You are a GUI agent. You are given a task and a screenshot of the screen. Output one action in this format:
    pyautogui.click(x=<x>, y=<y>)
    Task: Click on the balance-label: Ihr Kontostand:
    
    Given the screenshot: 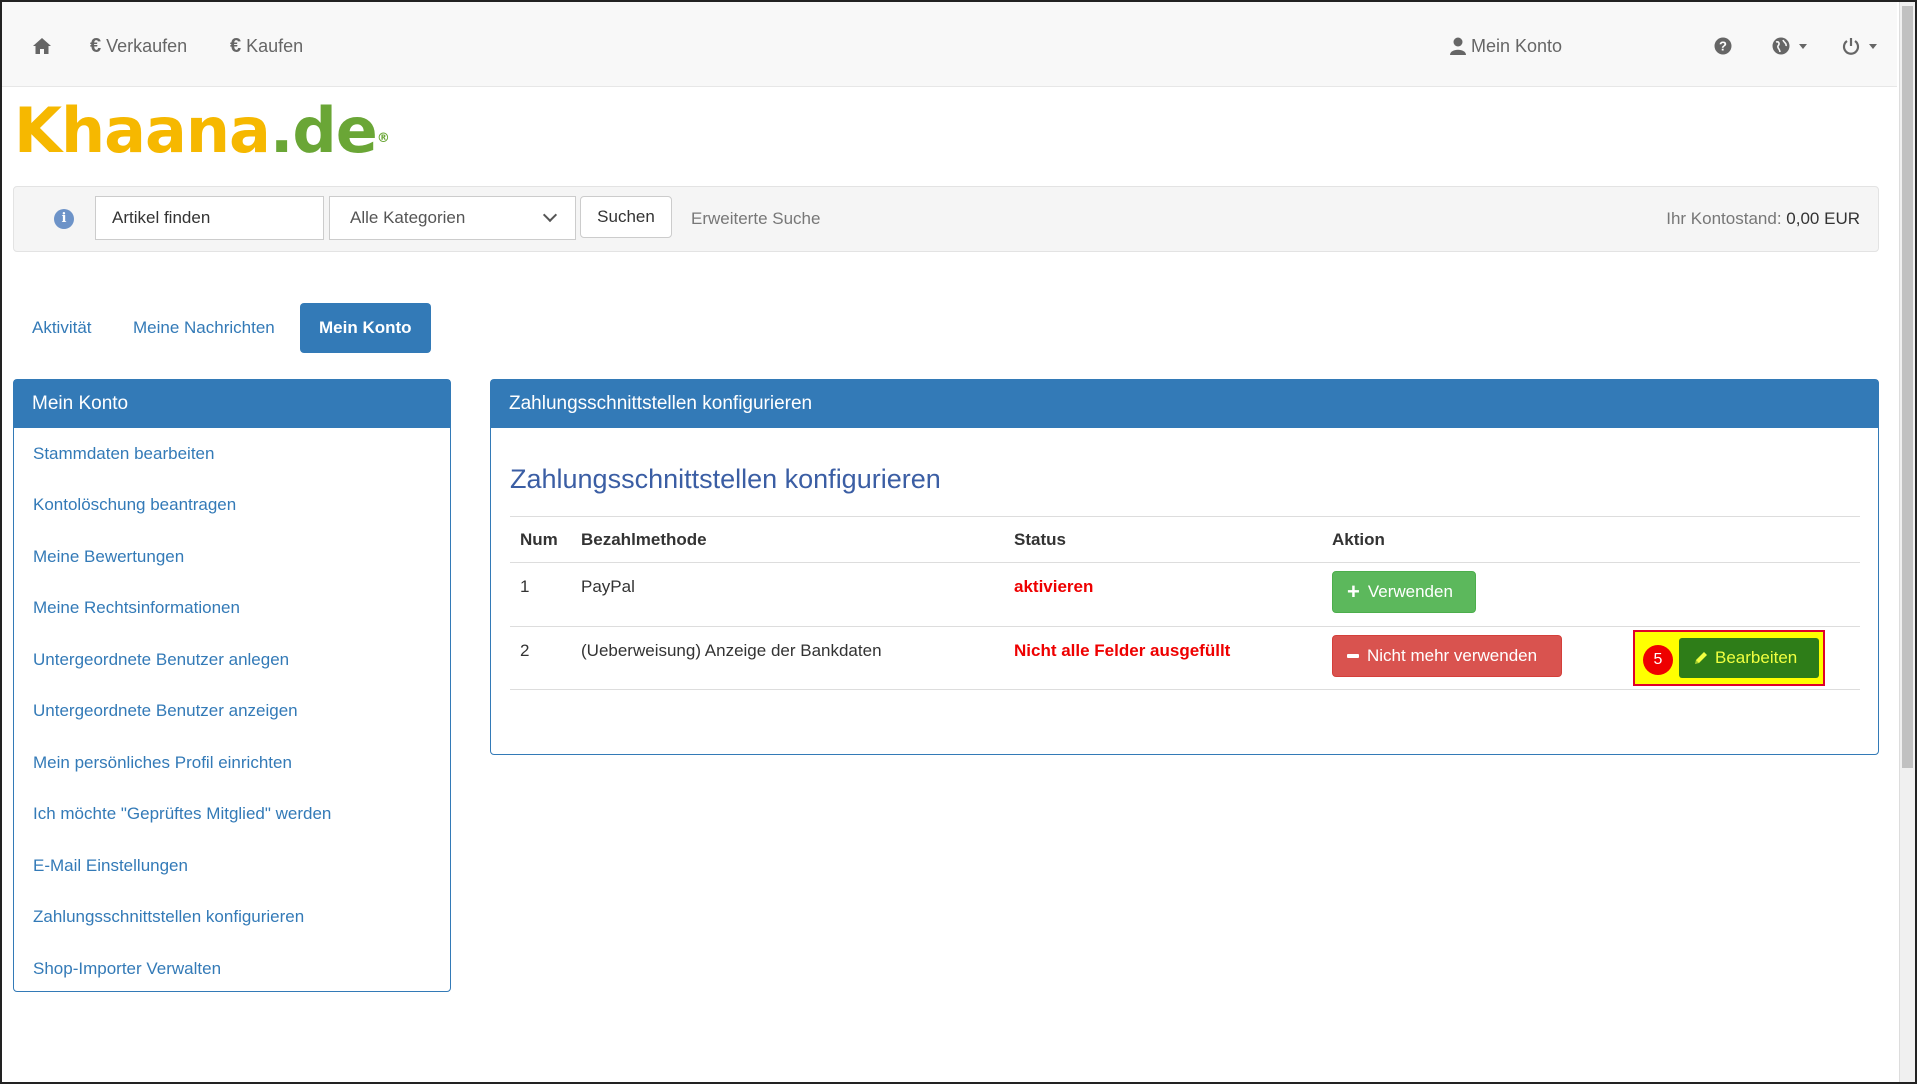 What is the action you would take?
    pyautogui.click(x=1724, y=218)
    